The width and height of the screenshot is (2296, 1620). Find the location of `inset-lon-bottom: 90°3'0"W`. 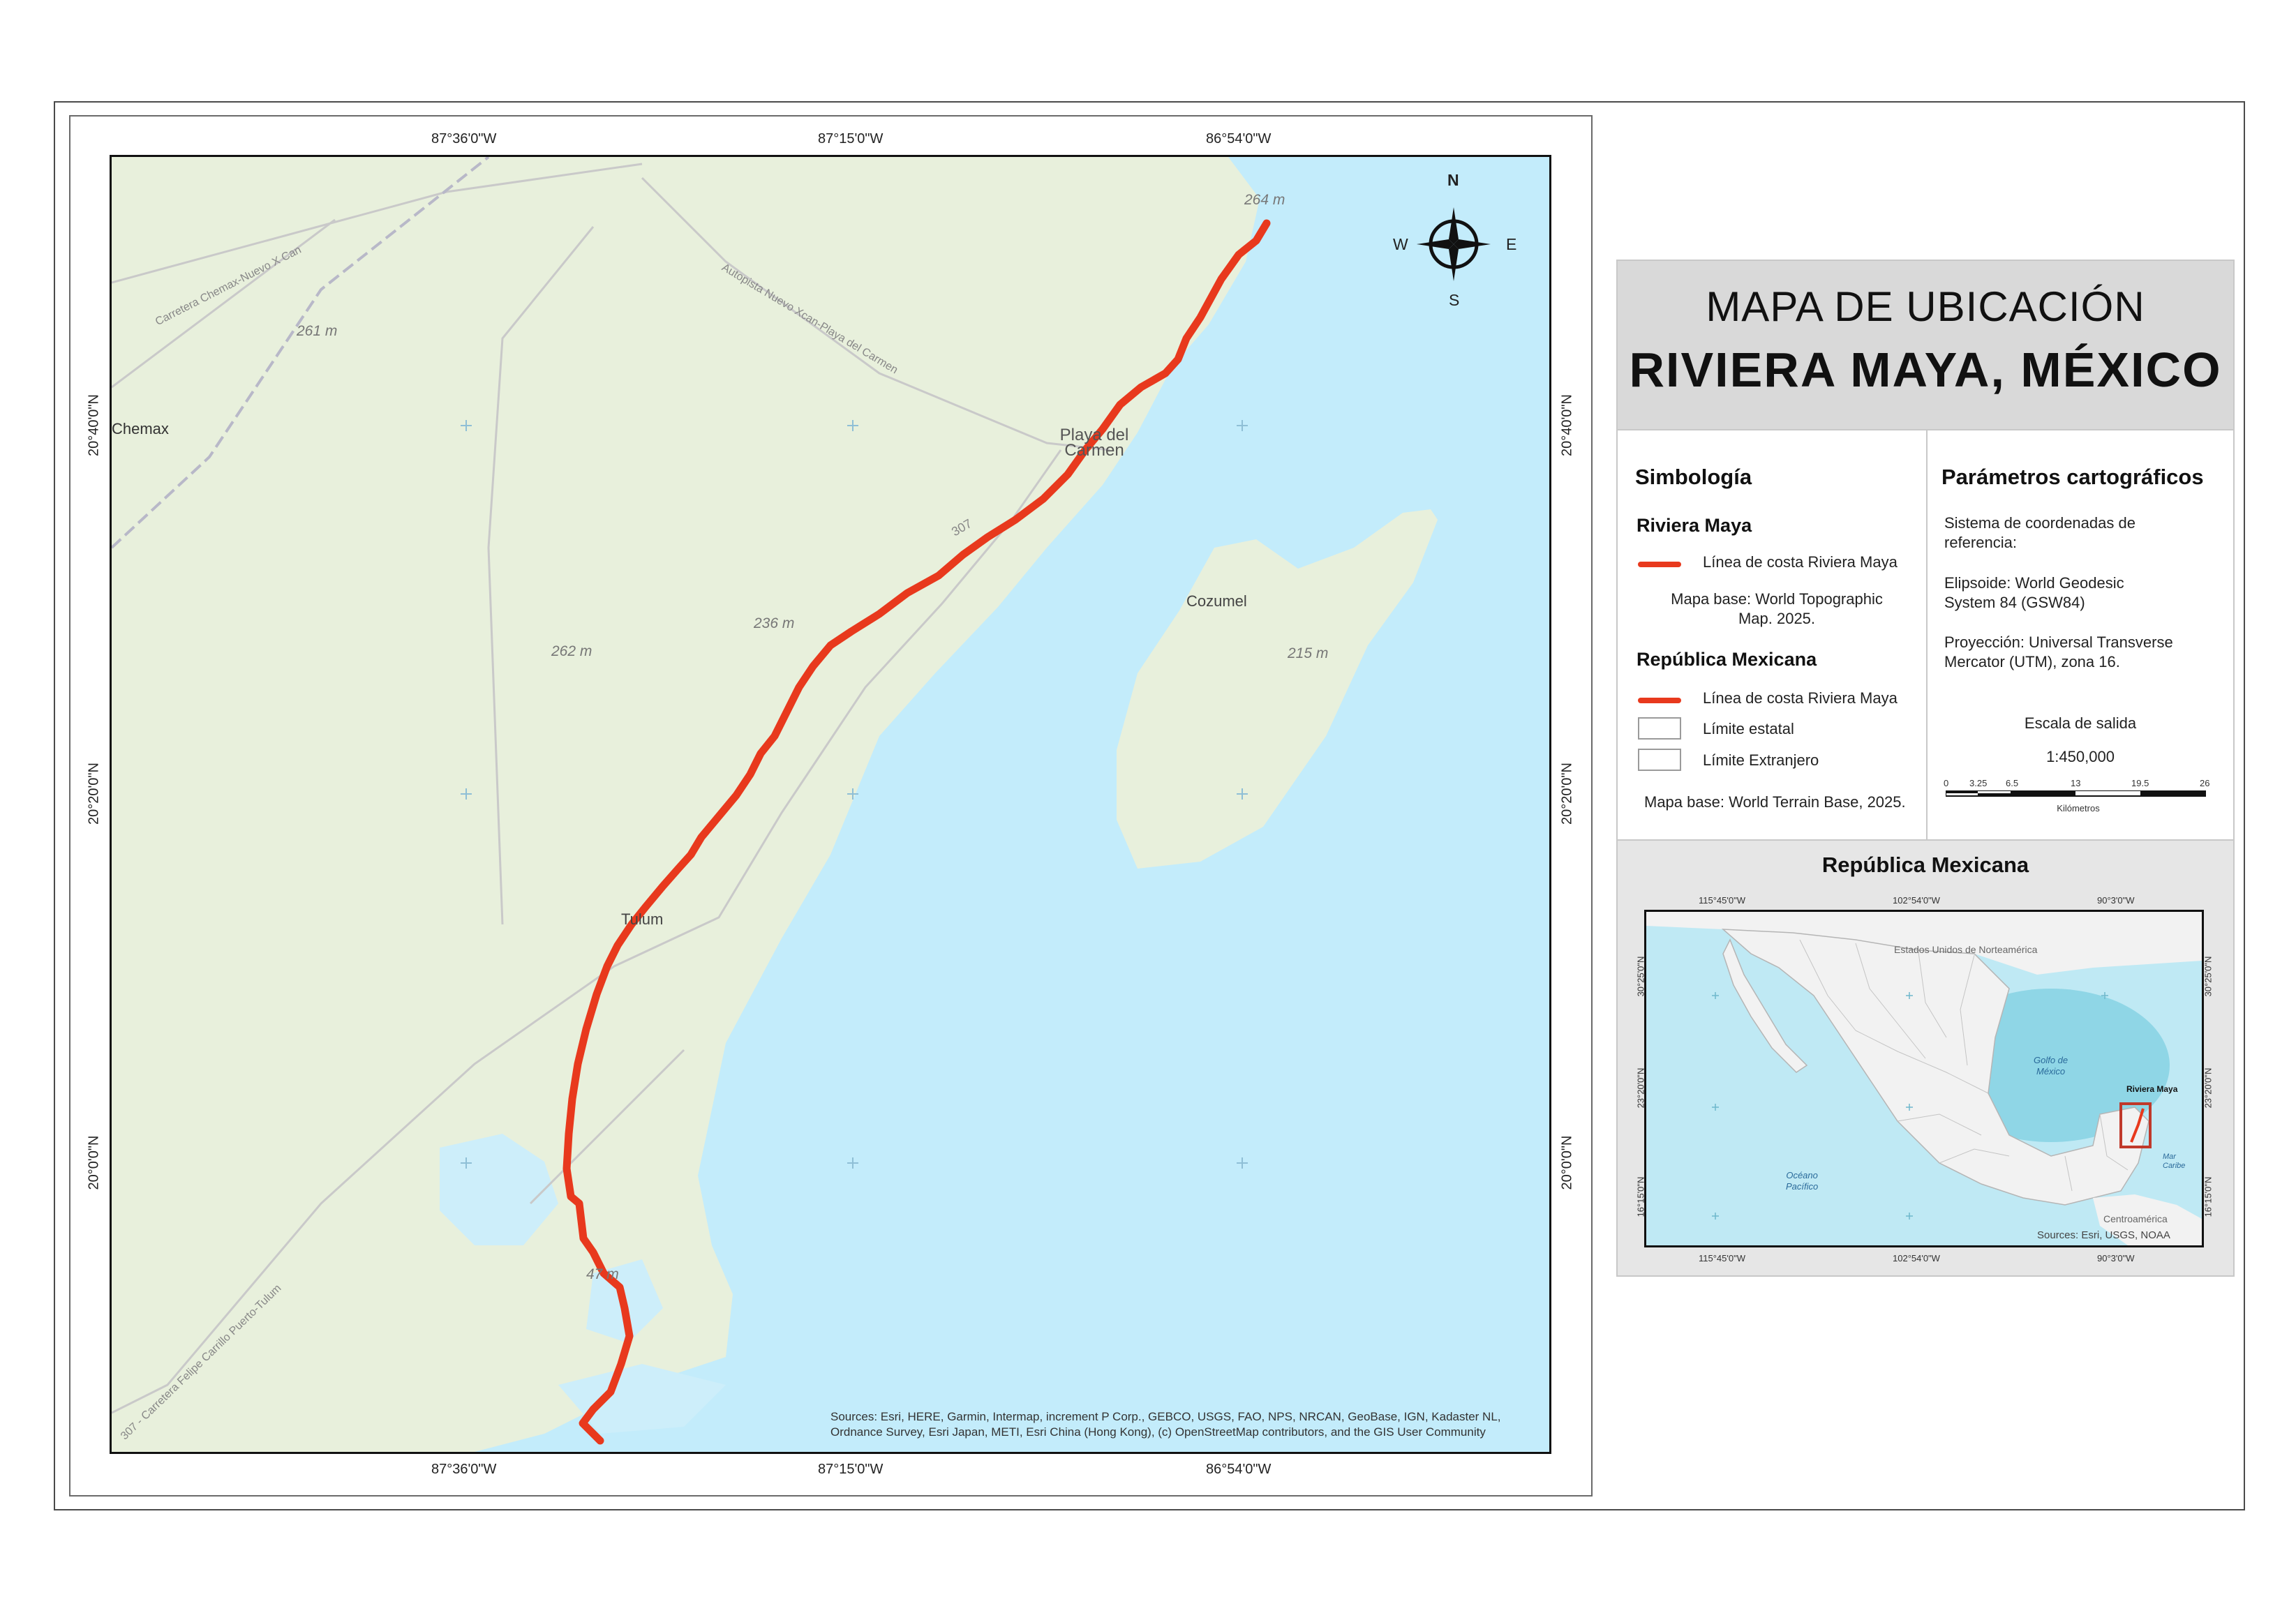

inset-lon-bottom: 90°3'0"W is located at coordinates (2116, 1258).